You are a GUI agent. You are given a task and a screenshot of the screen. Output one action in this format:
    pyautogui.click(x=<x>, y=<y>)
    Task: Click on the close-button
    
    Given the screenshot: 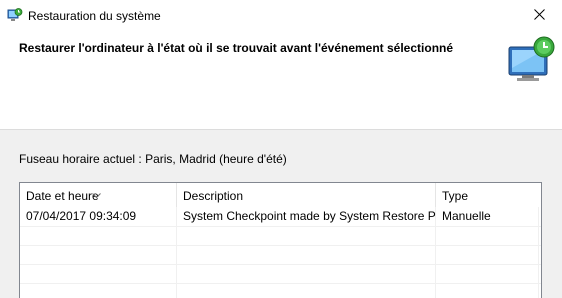 What is the action you would take?
    pyautogui.click(x=539, y=15)
    